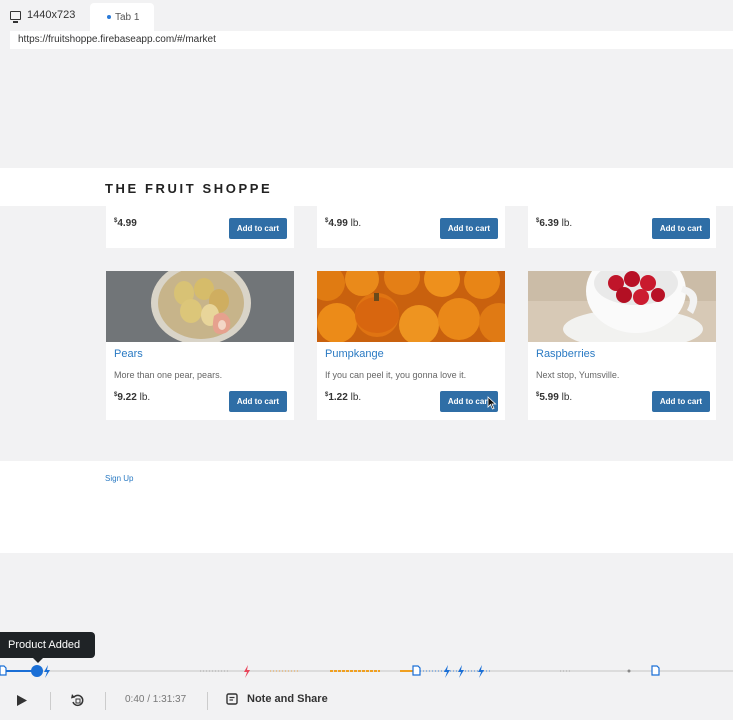 This screenshot has width=733, height=720. What do you see at coordinates (232, 699) in the screenshot?
I see `note-icon` at bounding box center [232, 699].